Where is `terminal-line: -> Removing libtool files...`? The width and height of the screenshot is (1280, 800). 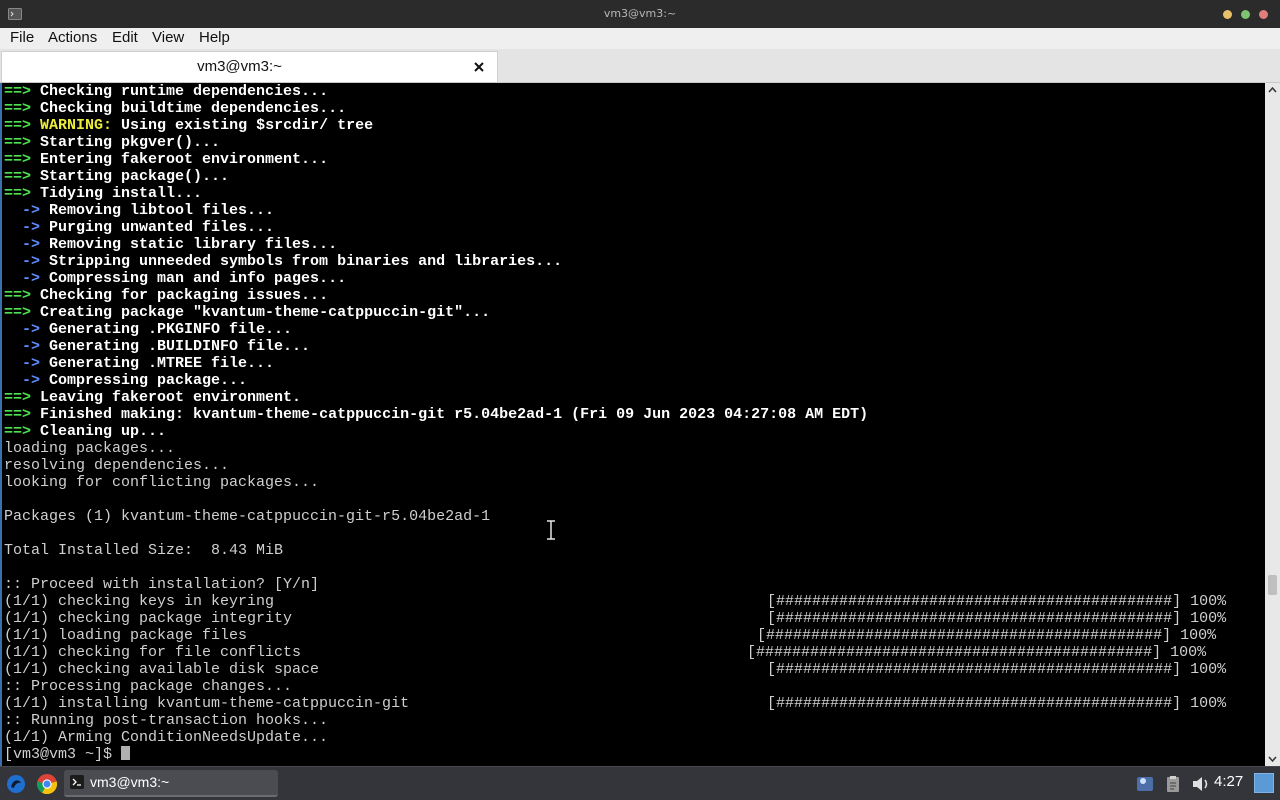 terminal-line: -> Removing libtool files... is located at coordinates (436, 210).